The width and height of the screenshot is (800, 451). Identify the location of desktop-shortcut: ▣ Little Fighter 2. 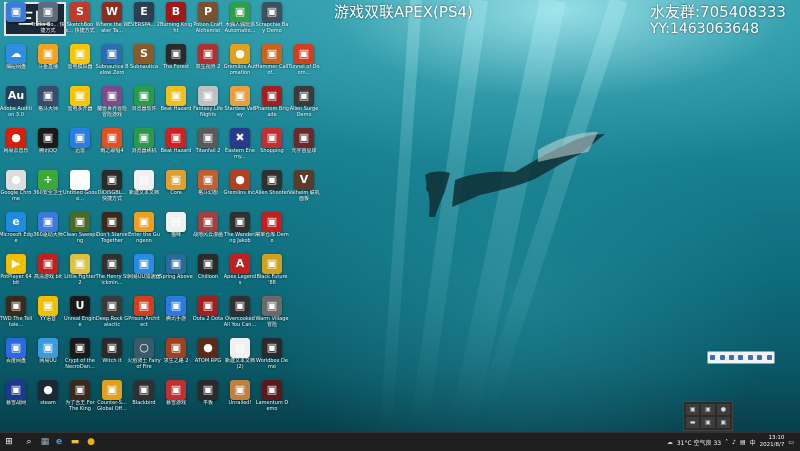
(80, 270).